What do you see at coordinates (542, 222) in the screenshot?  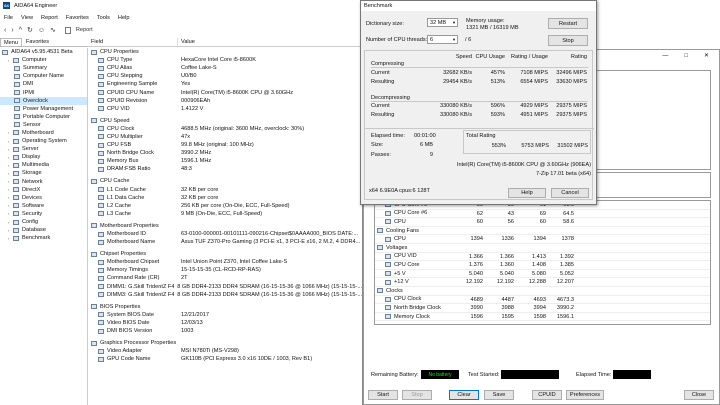 I see `sensor-row: CPU 60 56 60 58.6` at bounding box center [542, 222].